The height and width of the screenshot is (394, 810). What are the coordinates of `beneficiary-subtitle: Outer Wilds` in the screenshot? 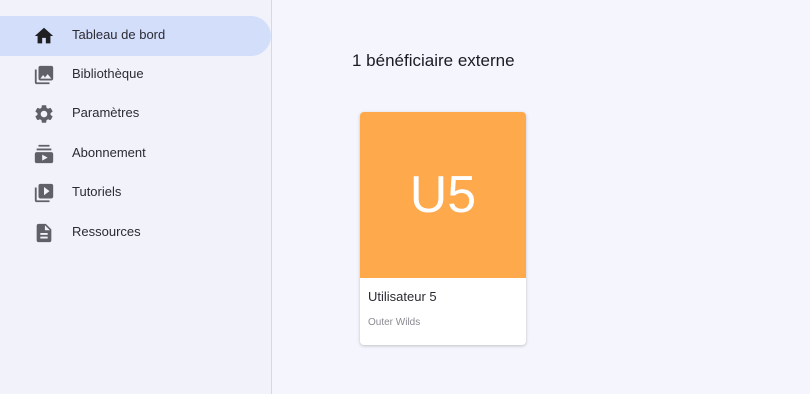 It's located at (394, 322).